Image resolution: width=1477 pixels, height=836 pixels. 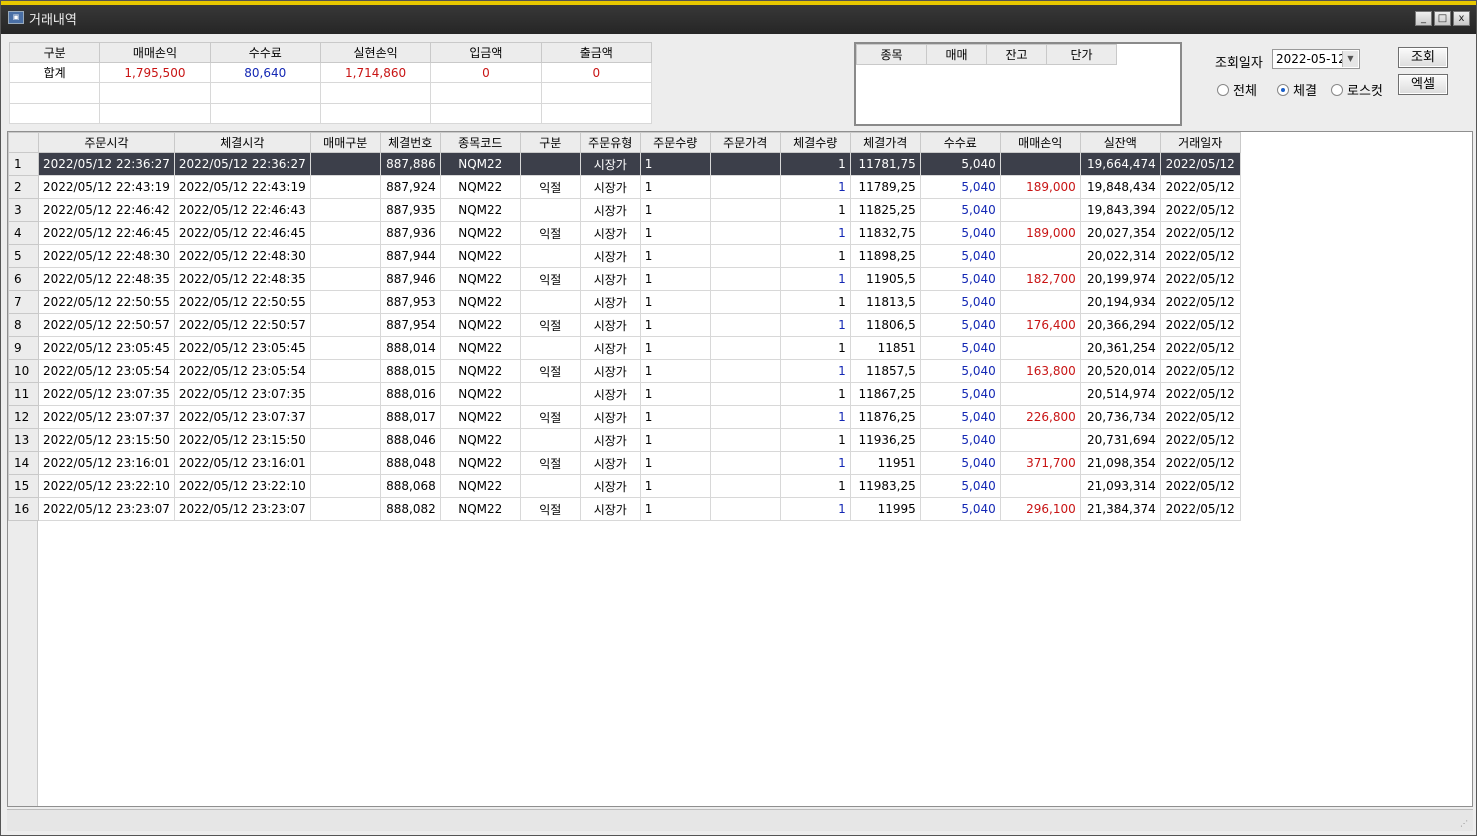 What do you see at coordinates (1223, 89) in the screenshot?
I see `radio-all-dot` at bounding box center [1223, 89].